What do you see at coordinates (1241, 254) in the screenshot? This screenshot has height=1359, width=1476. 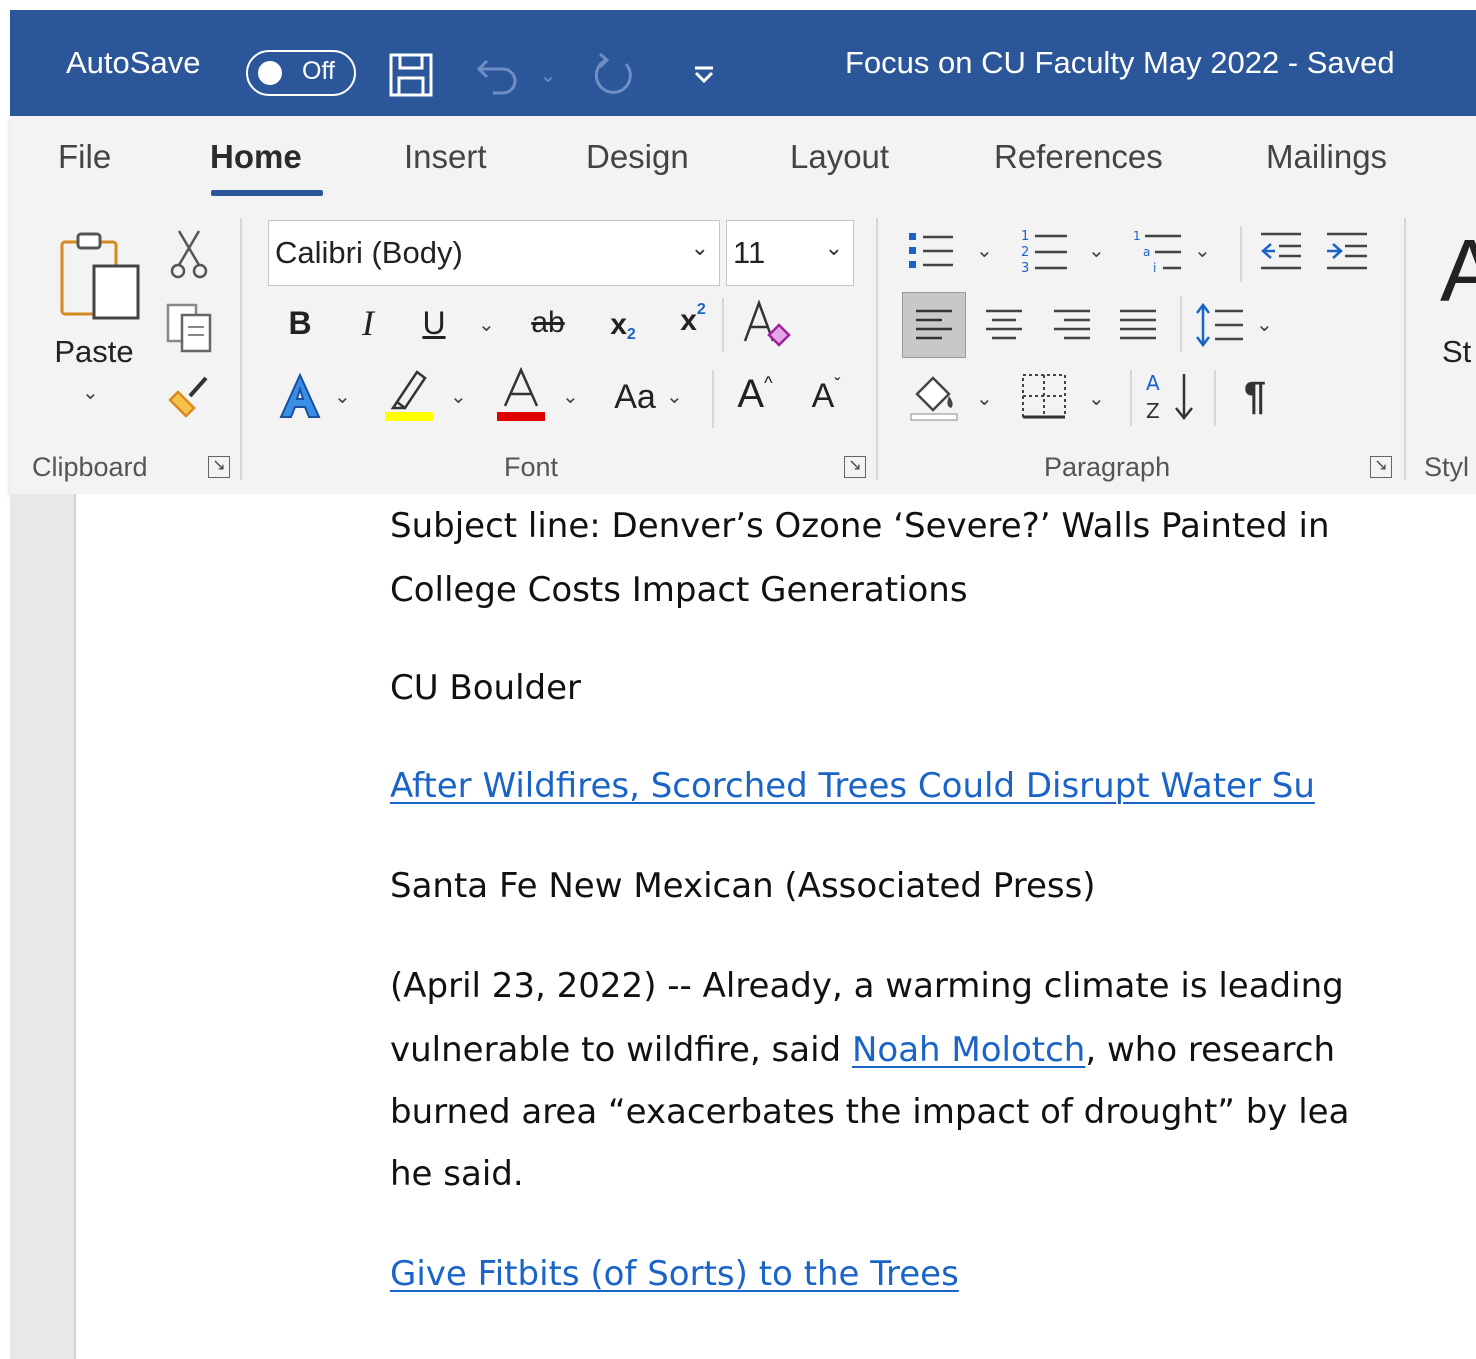 I see `paragraph-separator` at bounding box center [1241, 254].